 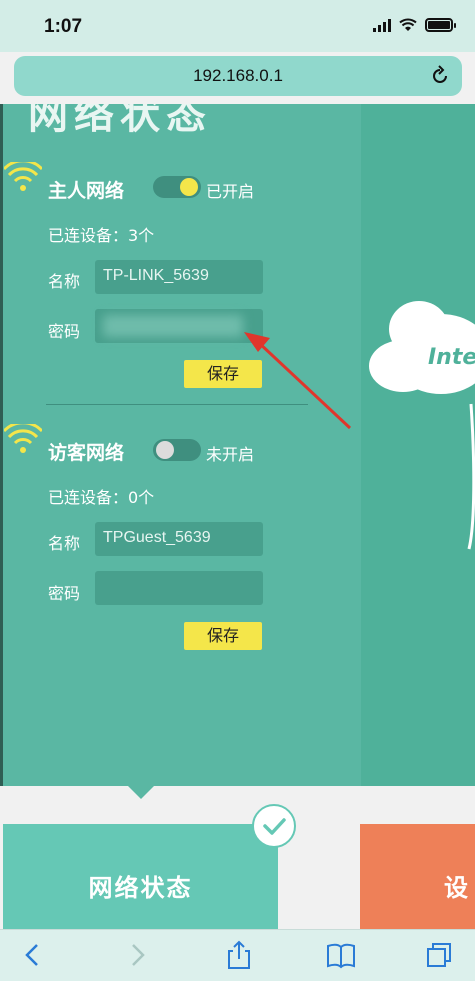 What do you see at coordinates (33, 955) in the screenshot?
I see `back-icon` at bounding box center [33, 955].